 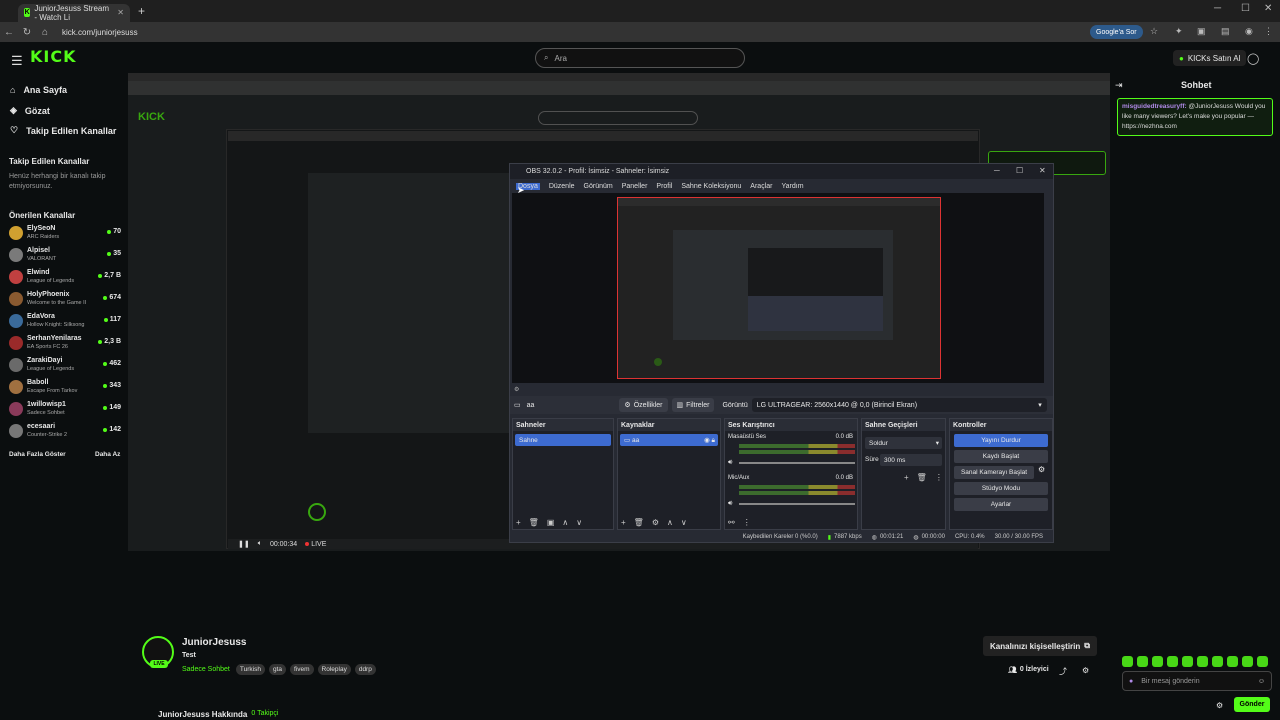 What do you see at coordinates (1179, 31) in the screenshot?
I see `extension-icon: ✦` at bounding box center [1179, 31].